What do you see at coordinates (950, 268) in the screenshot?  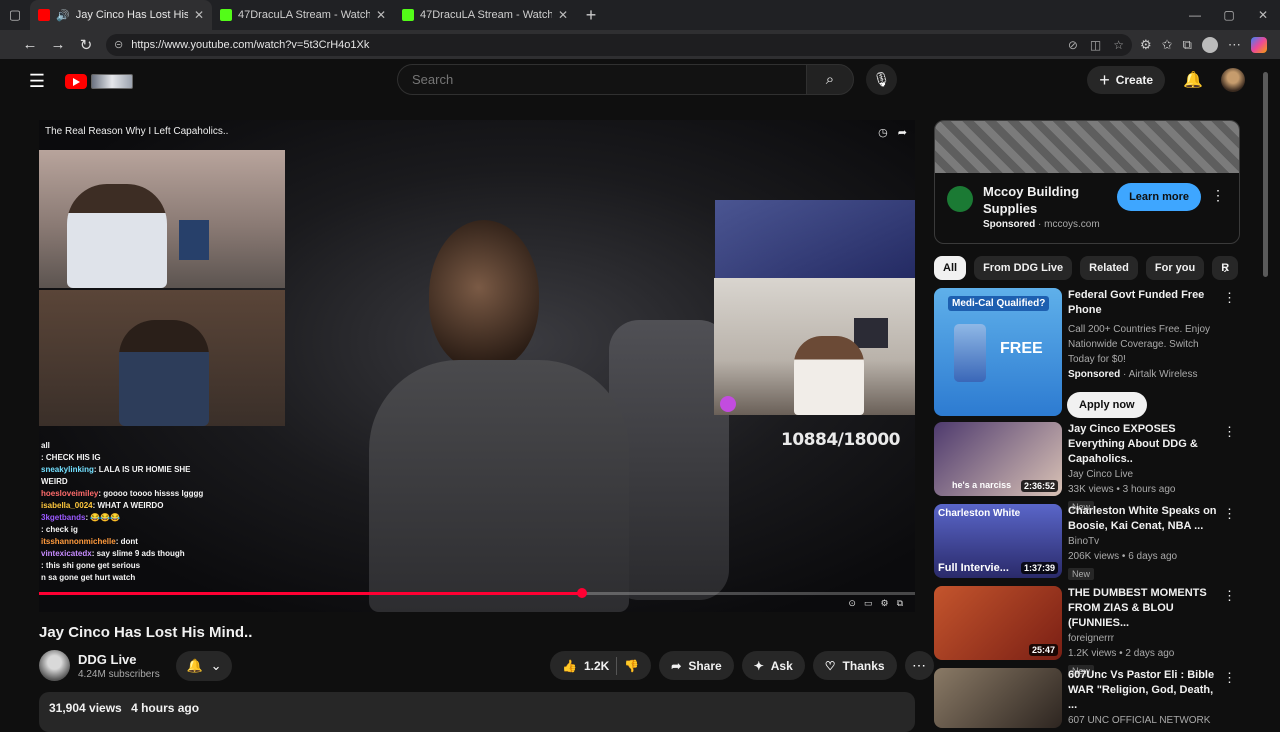 I see `chip-all: All` at bounding box center [950, 268].